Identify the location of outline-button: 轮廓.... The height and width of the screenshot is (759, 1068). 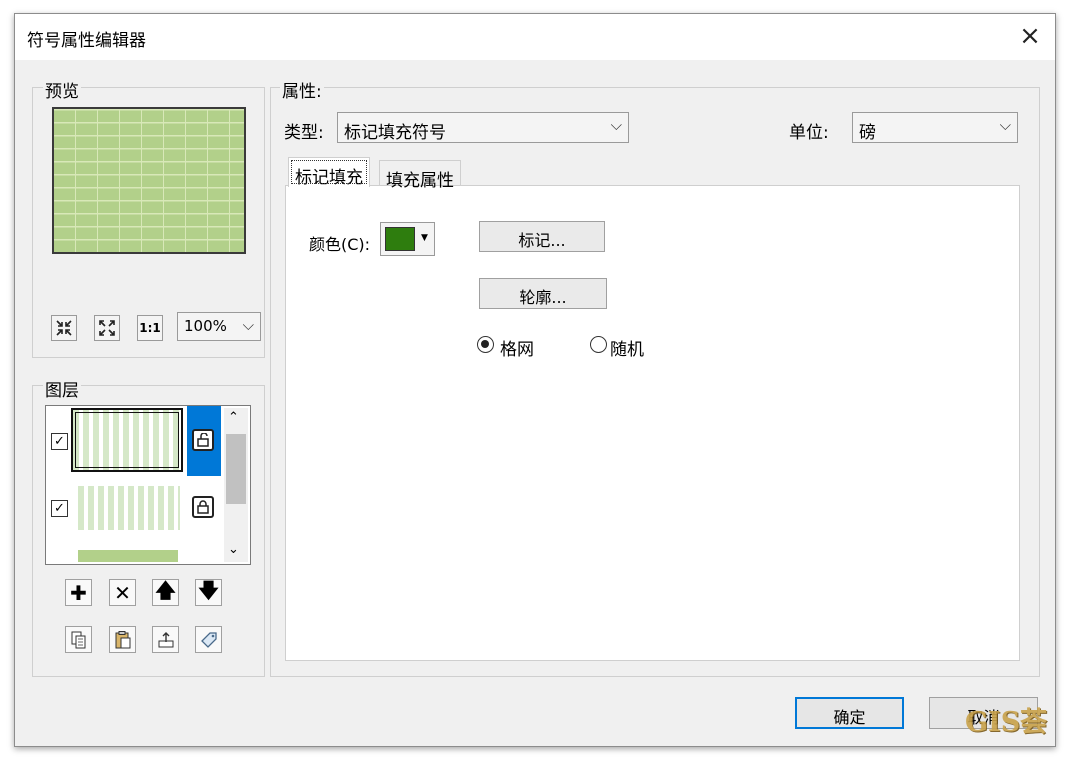
(543, 293).